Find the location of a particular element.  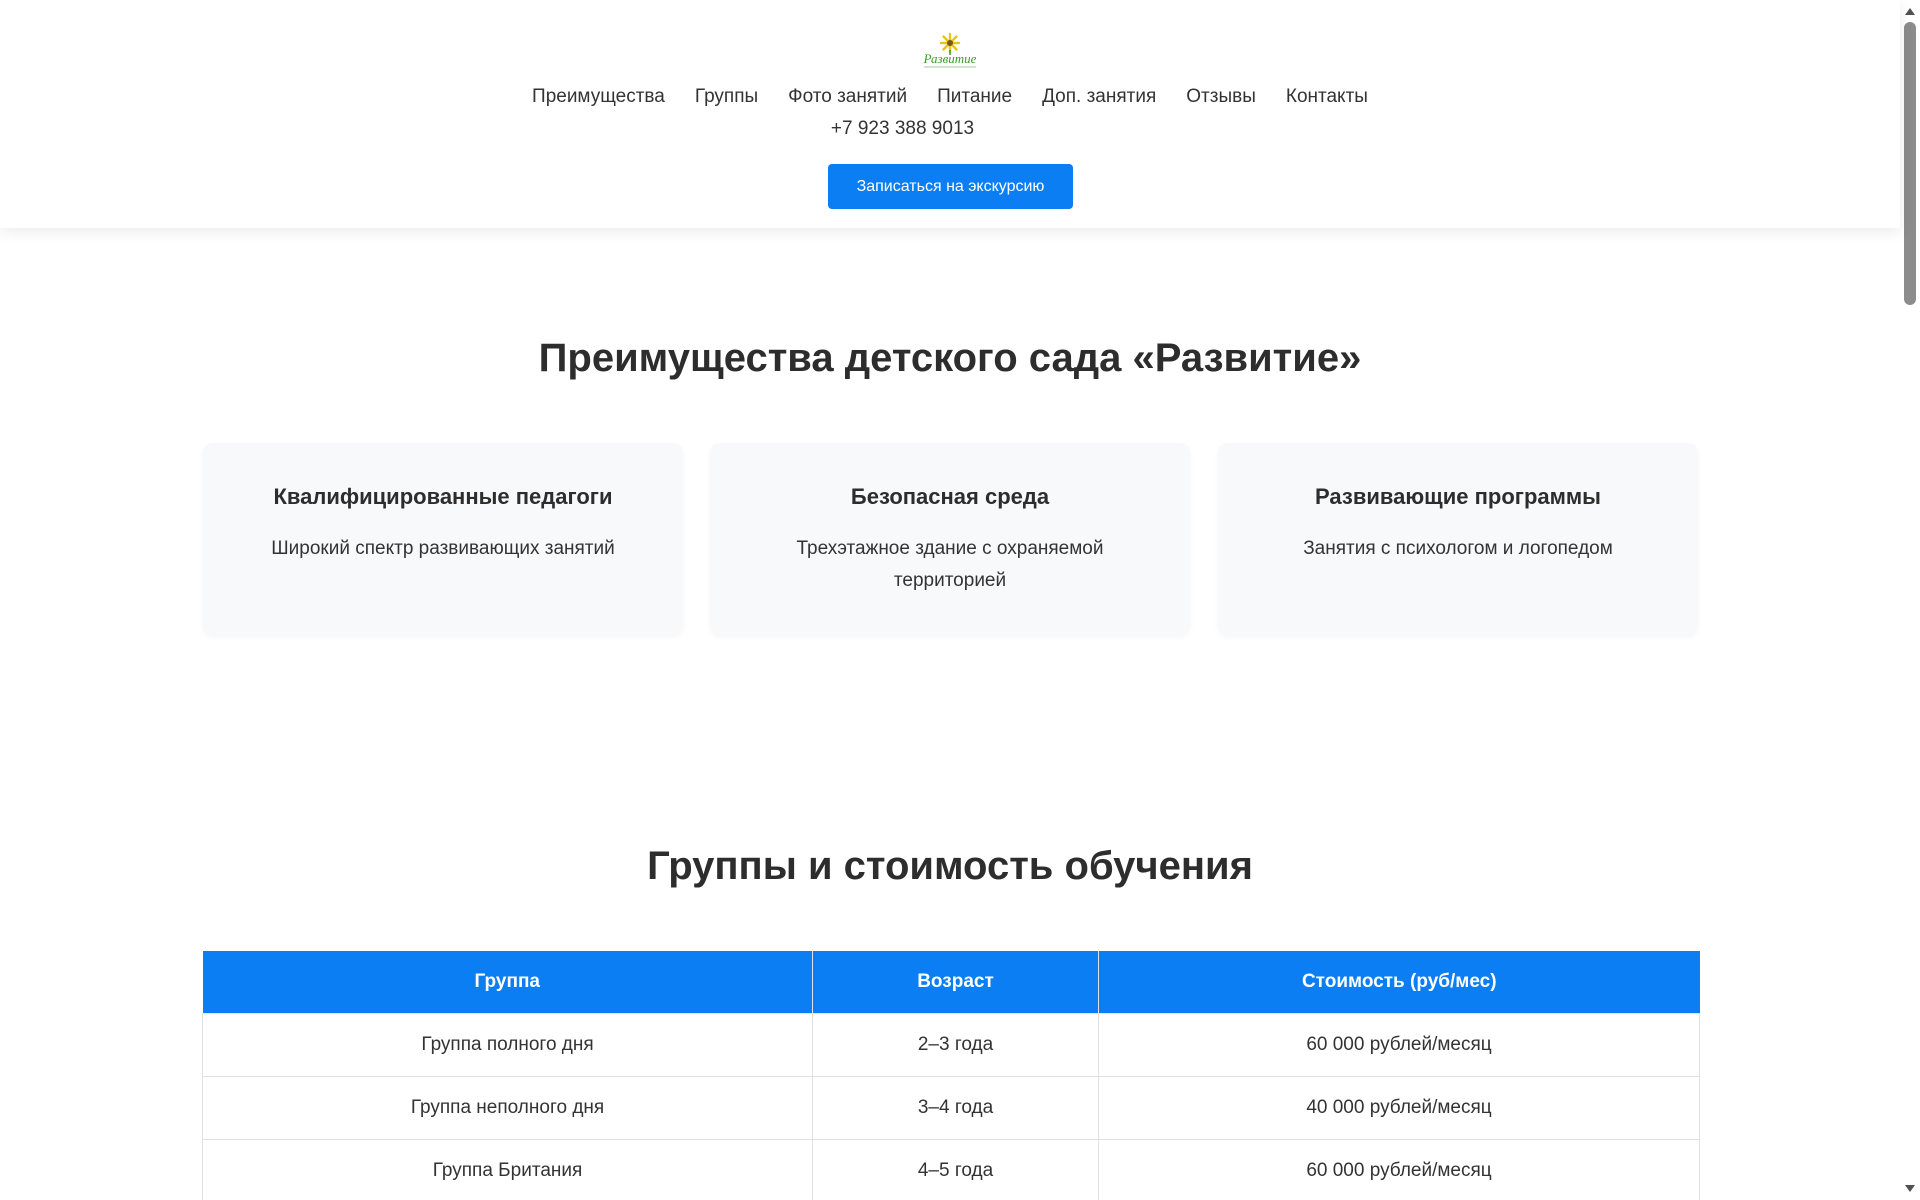

nav-reviews: Отзывы is located at coordinates (1221, 97).